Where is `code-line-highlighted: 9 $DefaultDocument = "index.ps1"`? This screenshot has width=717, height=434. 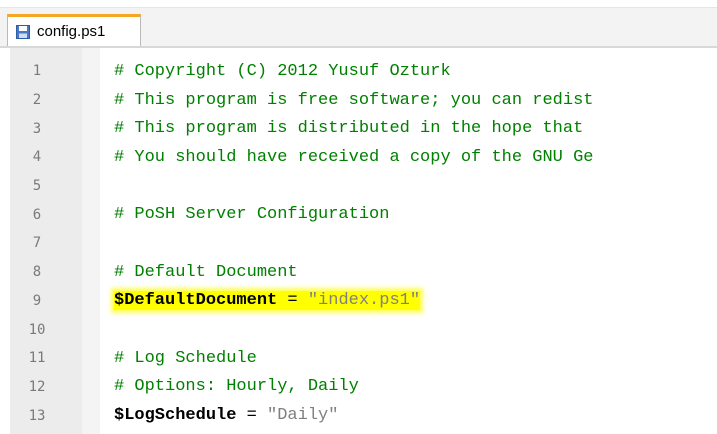
code-line-highlighted: 9 $DefaultDocument = "index.ps1" is located at coordinates (358, 301).